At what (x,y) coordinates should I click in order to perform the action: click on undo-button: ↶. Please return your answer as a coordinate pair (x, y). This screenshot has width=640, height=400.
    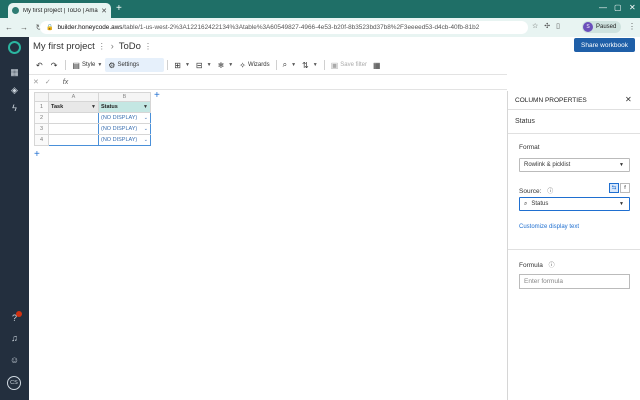
    Looking at the image, I should click on (40, 65).